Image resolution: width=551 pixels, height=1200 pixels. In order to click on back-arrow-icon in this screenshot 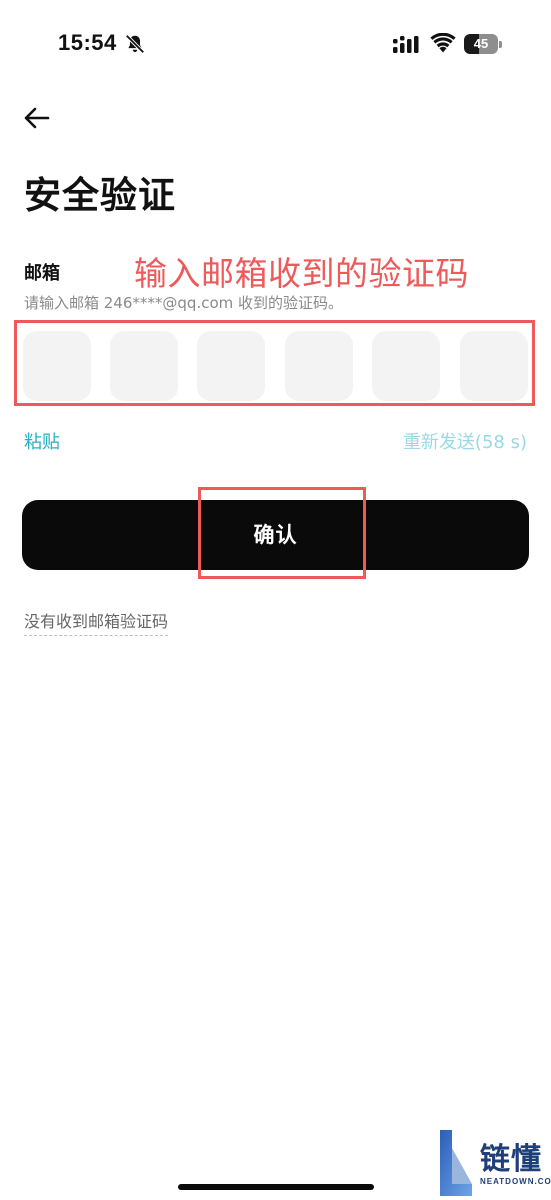, I will do `click(37, 118)`.